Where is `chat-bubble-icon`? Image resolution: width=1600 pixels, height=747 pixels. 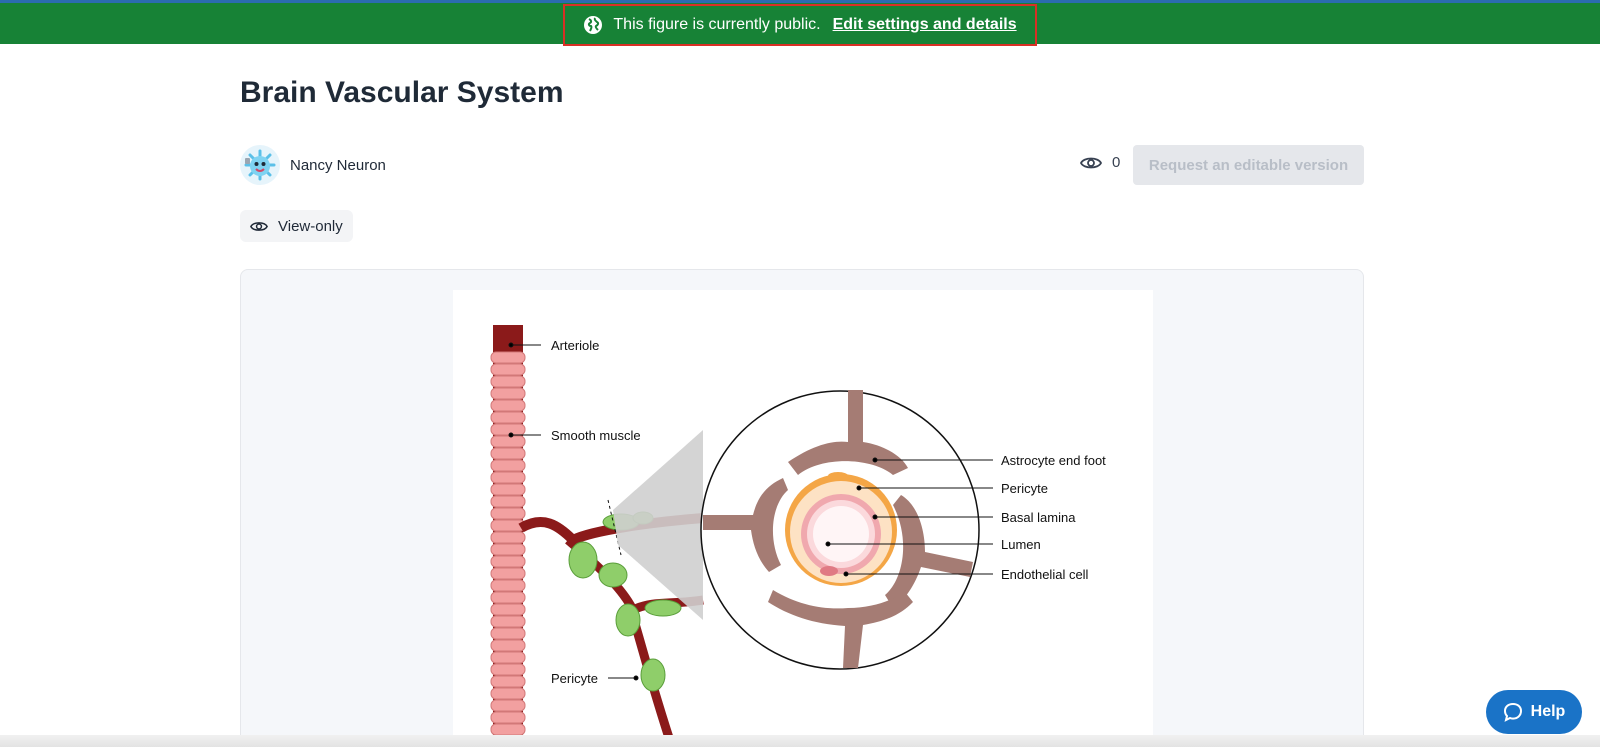
chat-bubble-icon is located at coordinates (1512, 712).